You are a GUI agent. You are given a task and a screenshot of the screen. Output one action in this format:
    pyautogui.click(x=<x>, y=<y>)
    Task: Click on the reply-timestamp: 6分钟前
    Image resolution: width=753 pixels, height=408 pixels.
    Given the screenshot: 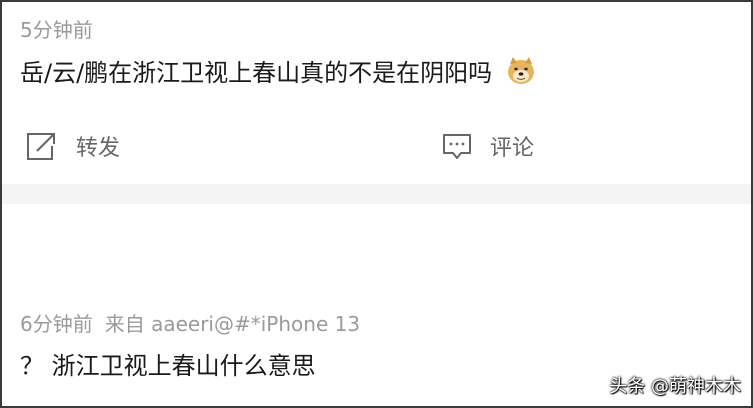 What is the action you would take?
    pyautogui.click(x=56, y=324)
    